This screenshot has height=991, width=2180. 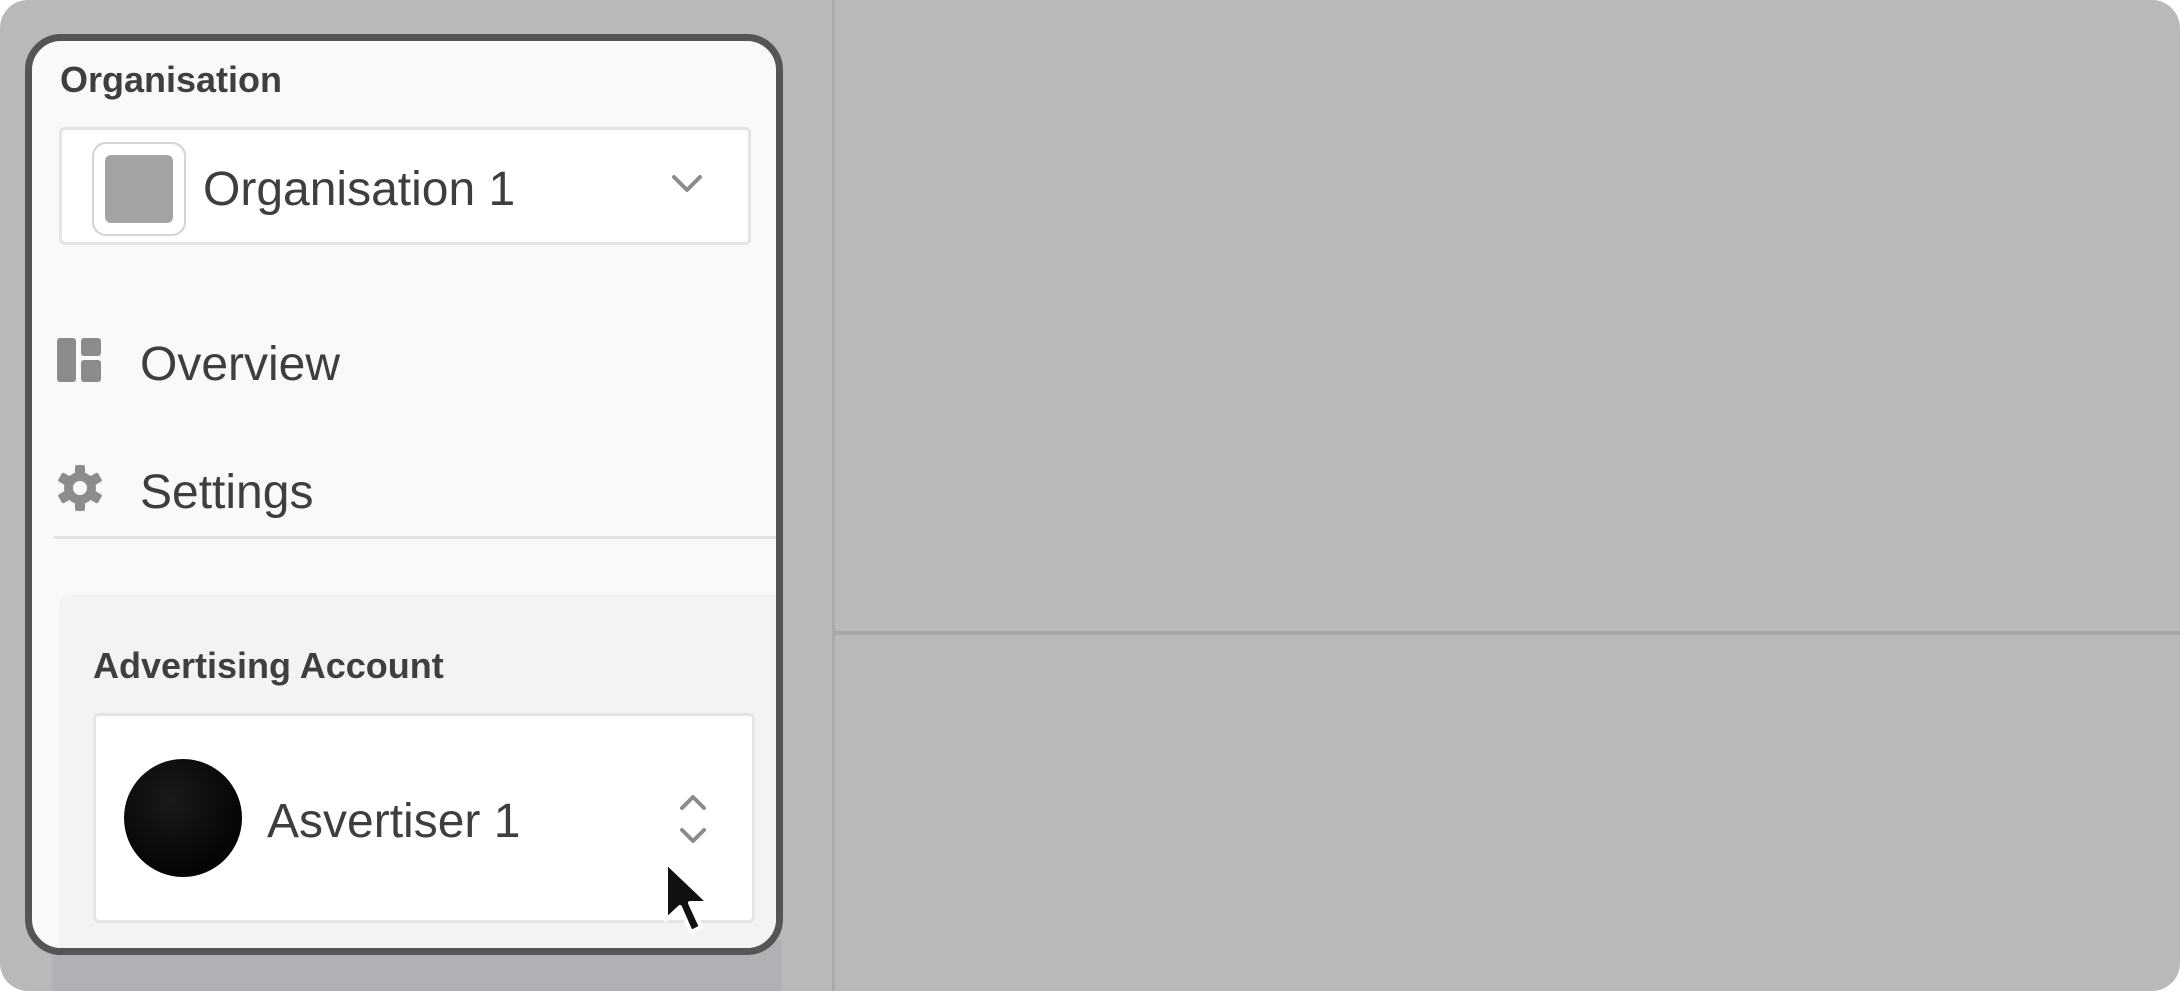 What do you see at coordinates (359, 189) in the screenshot?
I see `organisation-name: Organisation 1` at bounding box center [359, 189].